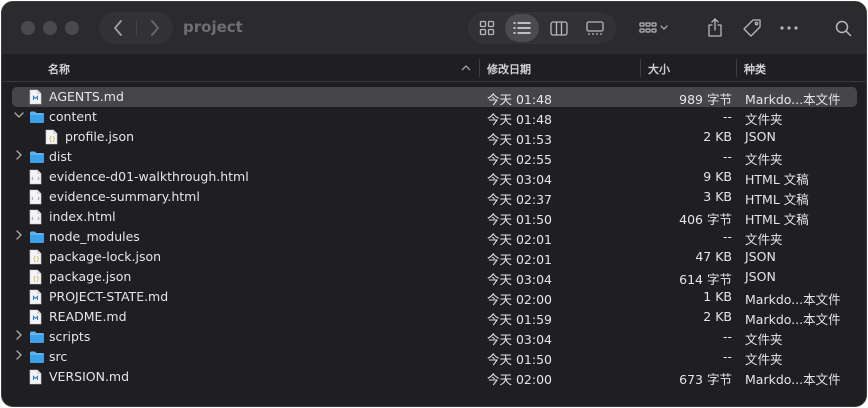 This screenshot has width=868, height=408. What do you see at coordinates (717, 176) in the screenshot?
I see `file-size: 9 KB` at bounding box center [717, 176].